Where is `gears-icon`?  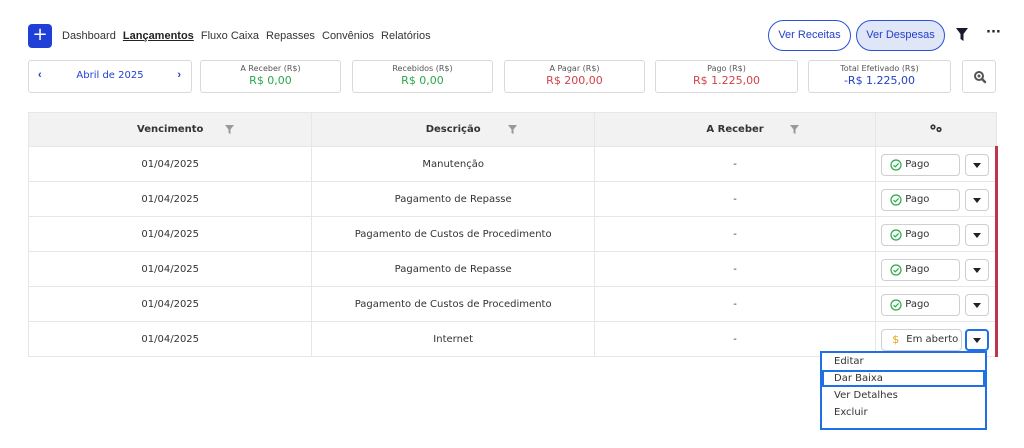
gears-icon is located at coordinates (936, 128).